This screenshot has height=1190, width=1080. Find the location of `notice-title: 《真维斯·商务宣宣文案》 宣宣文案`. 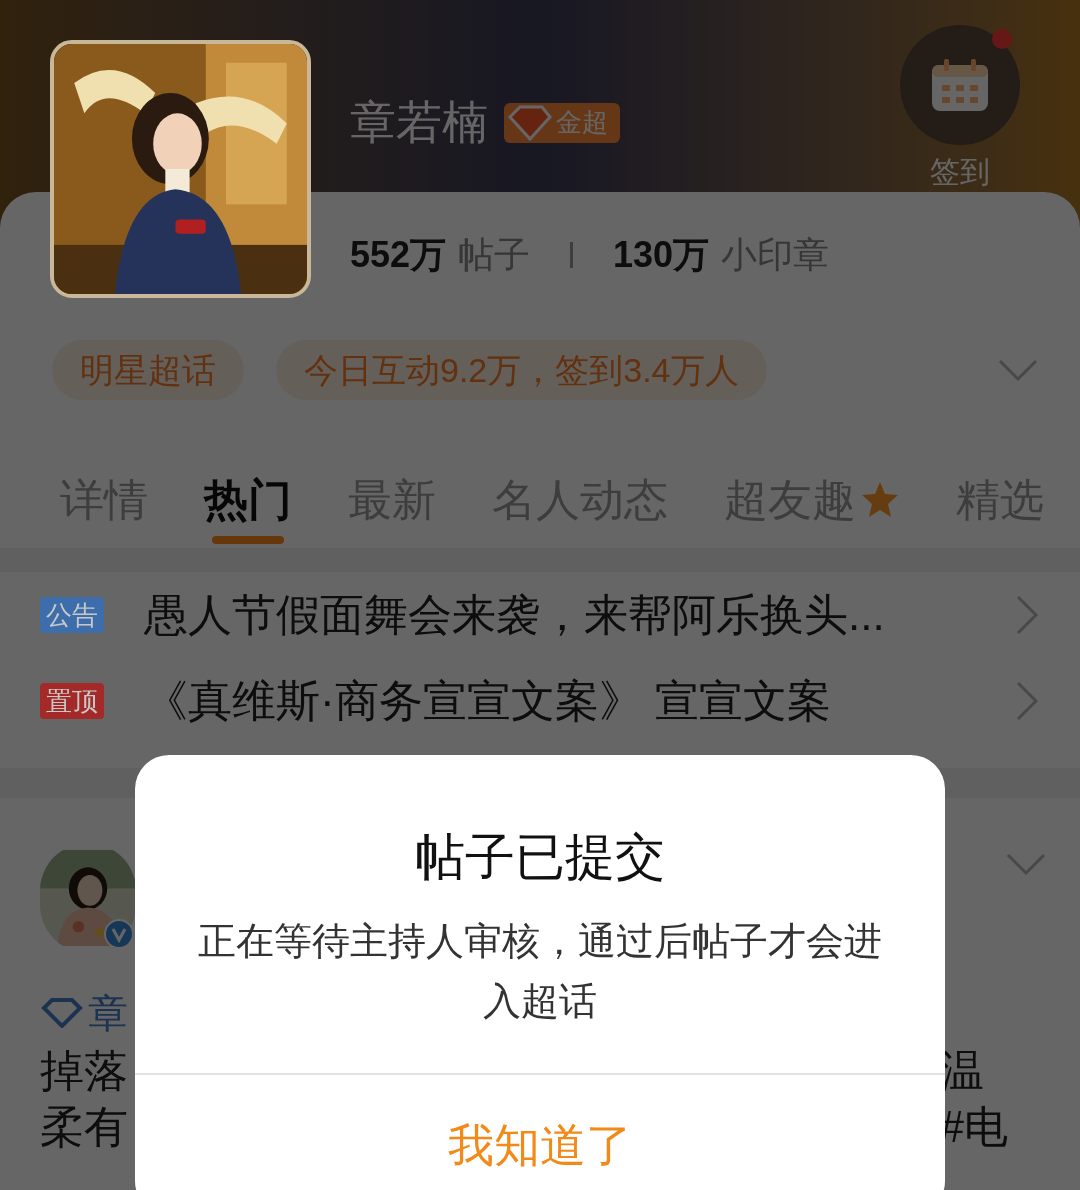

notice-title: 《真维斯·商务宣宣文案》 宣宣文案 is located at coordinates (487, 701).